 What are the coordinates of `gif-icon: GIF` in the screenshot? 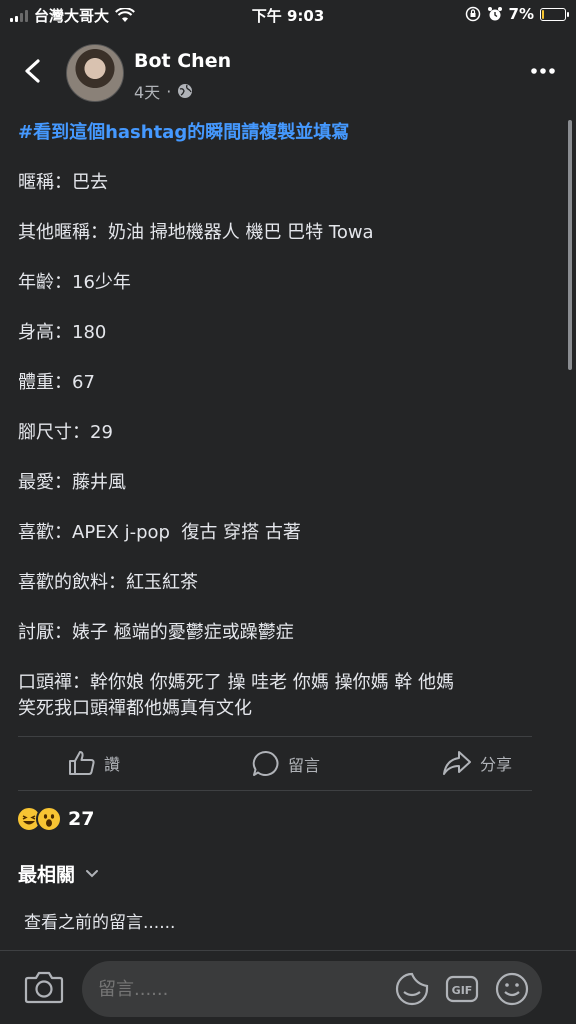 It's located at (462, 989).